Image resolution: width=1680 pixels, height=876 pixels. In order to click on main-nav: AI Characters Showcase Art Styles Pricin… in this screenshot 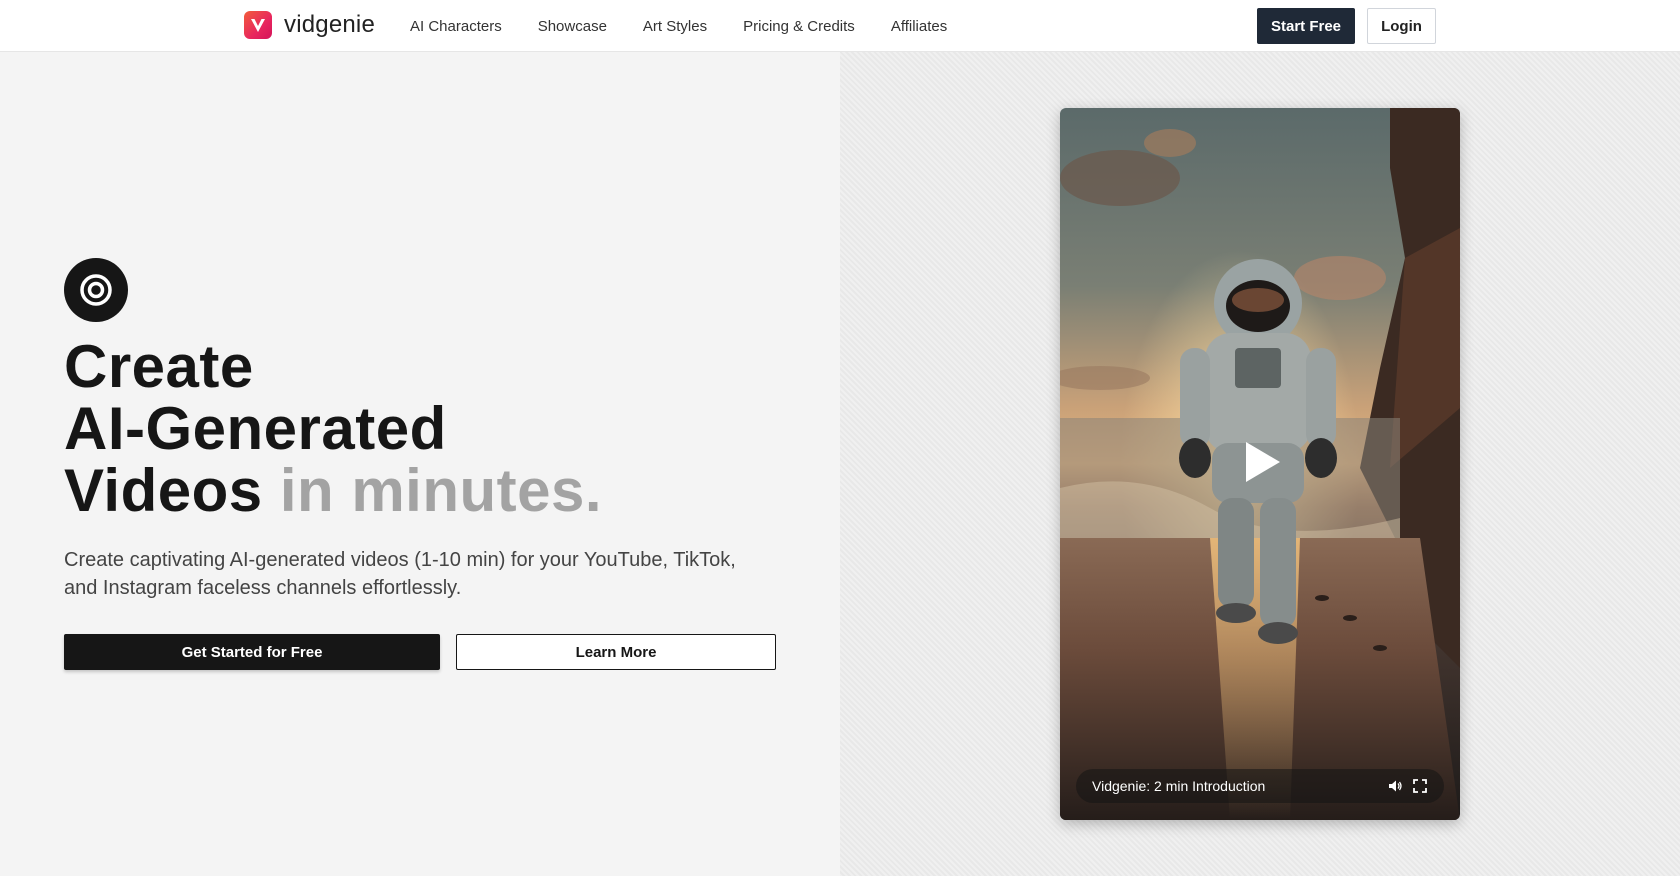, I will do `click(696, 26)`.